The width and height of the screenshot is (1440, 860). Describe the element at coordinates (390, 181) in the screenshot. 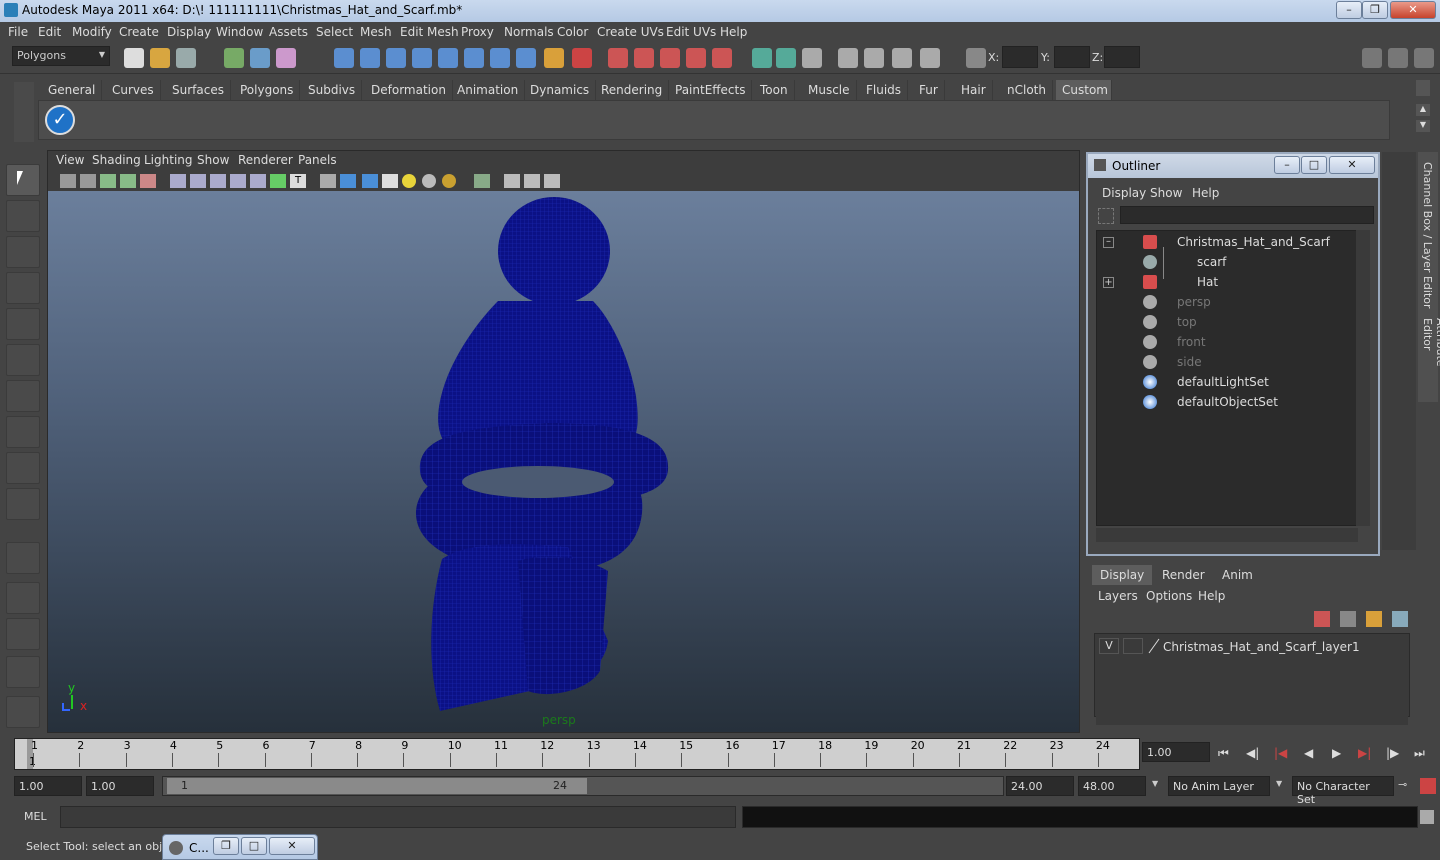

I see `checker-icon` at that location.